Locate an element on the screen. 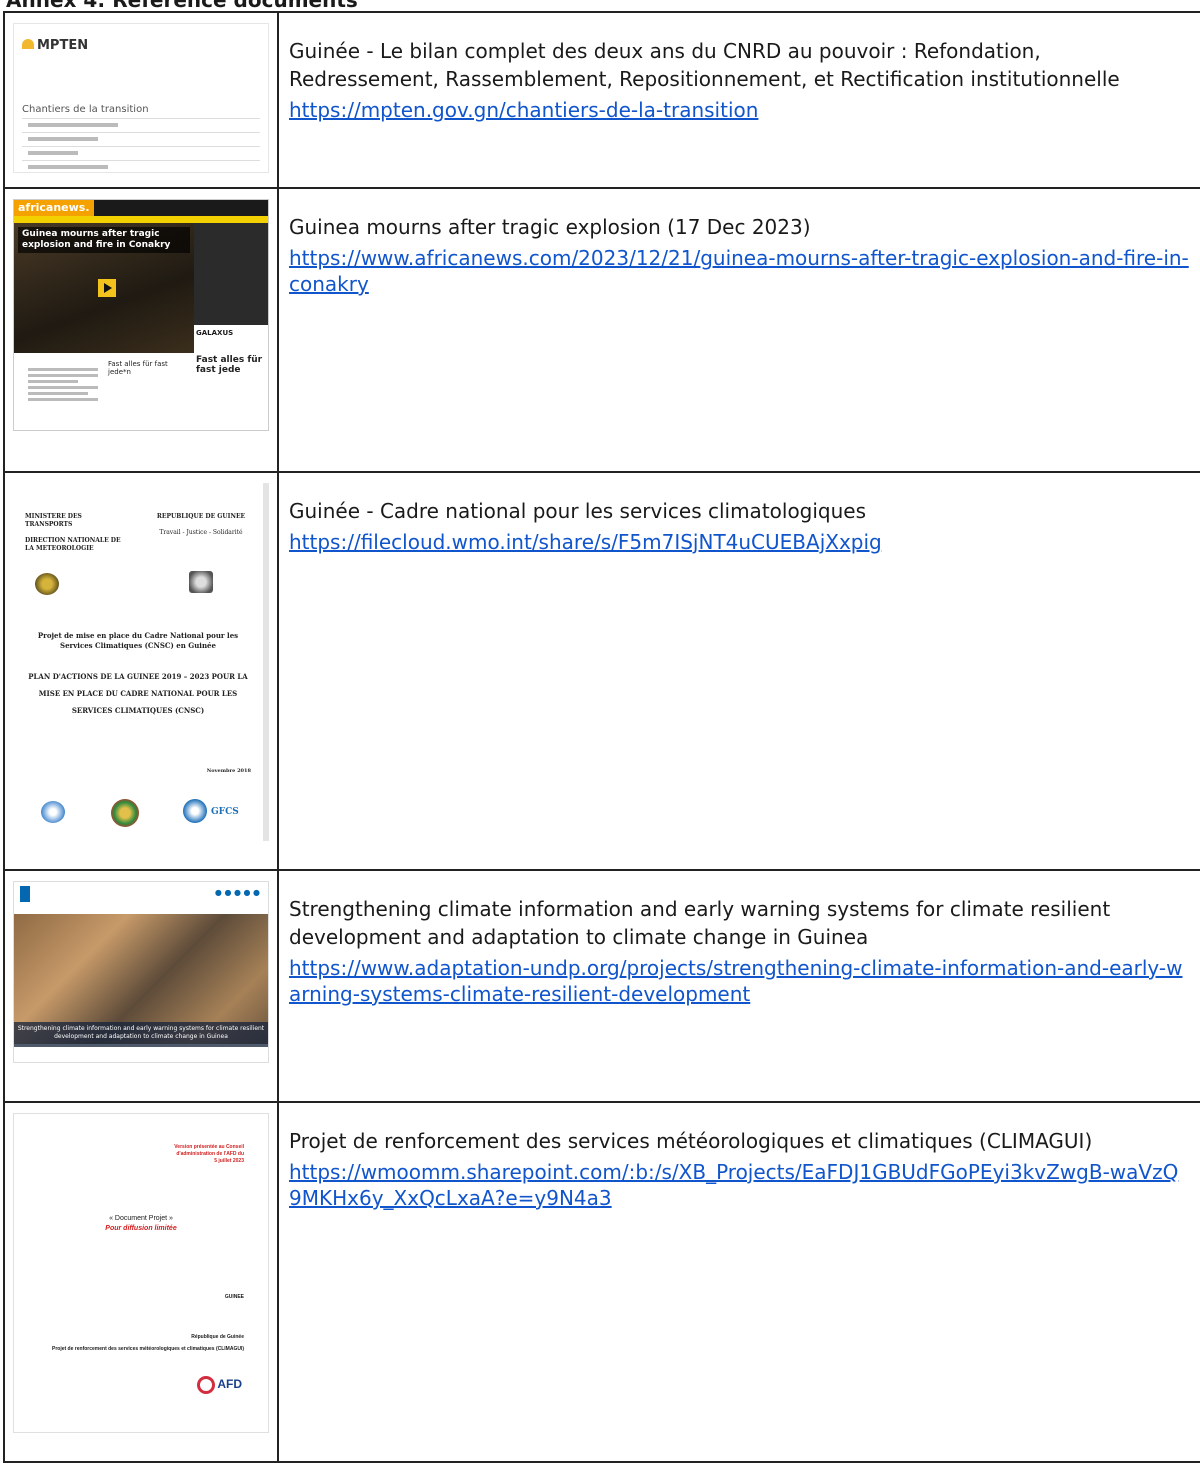 Image resolution: width=1200 pixels, height=1463 pixels. republic-label: République de Guinée is located at coordinates (217, 1337).